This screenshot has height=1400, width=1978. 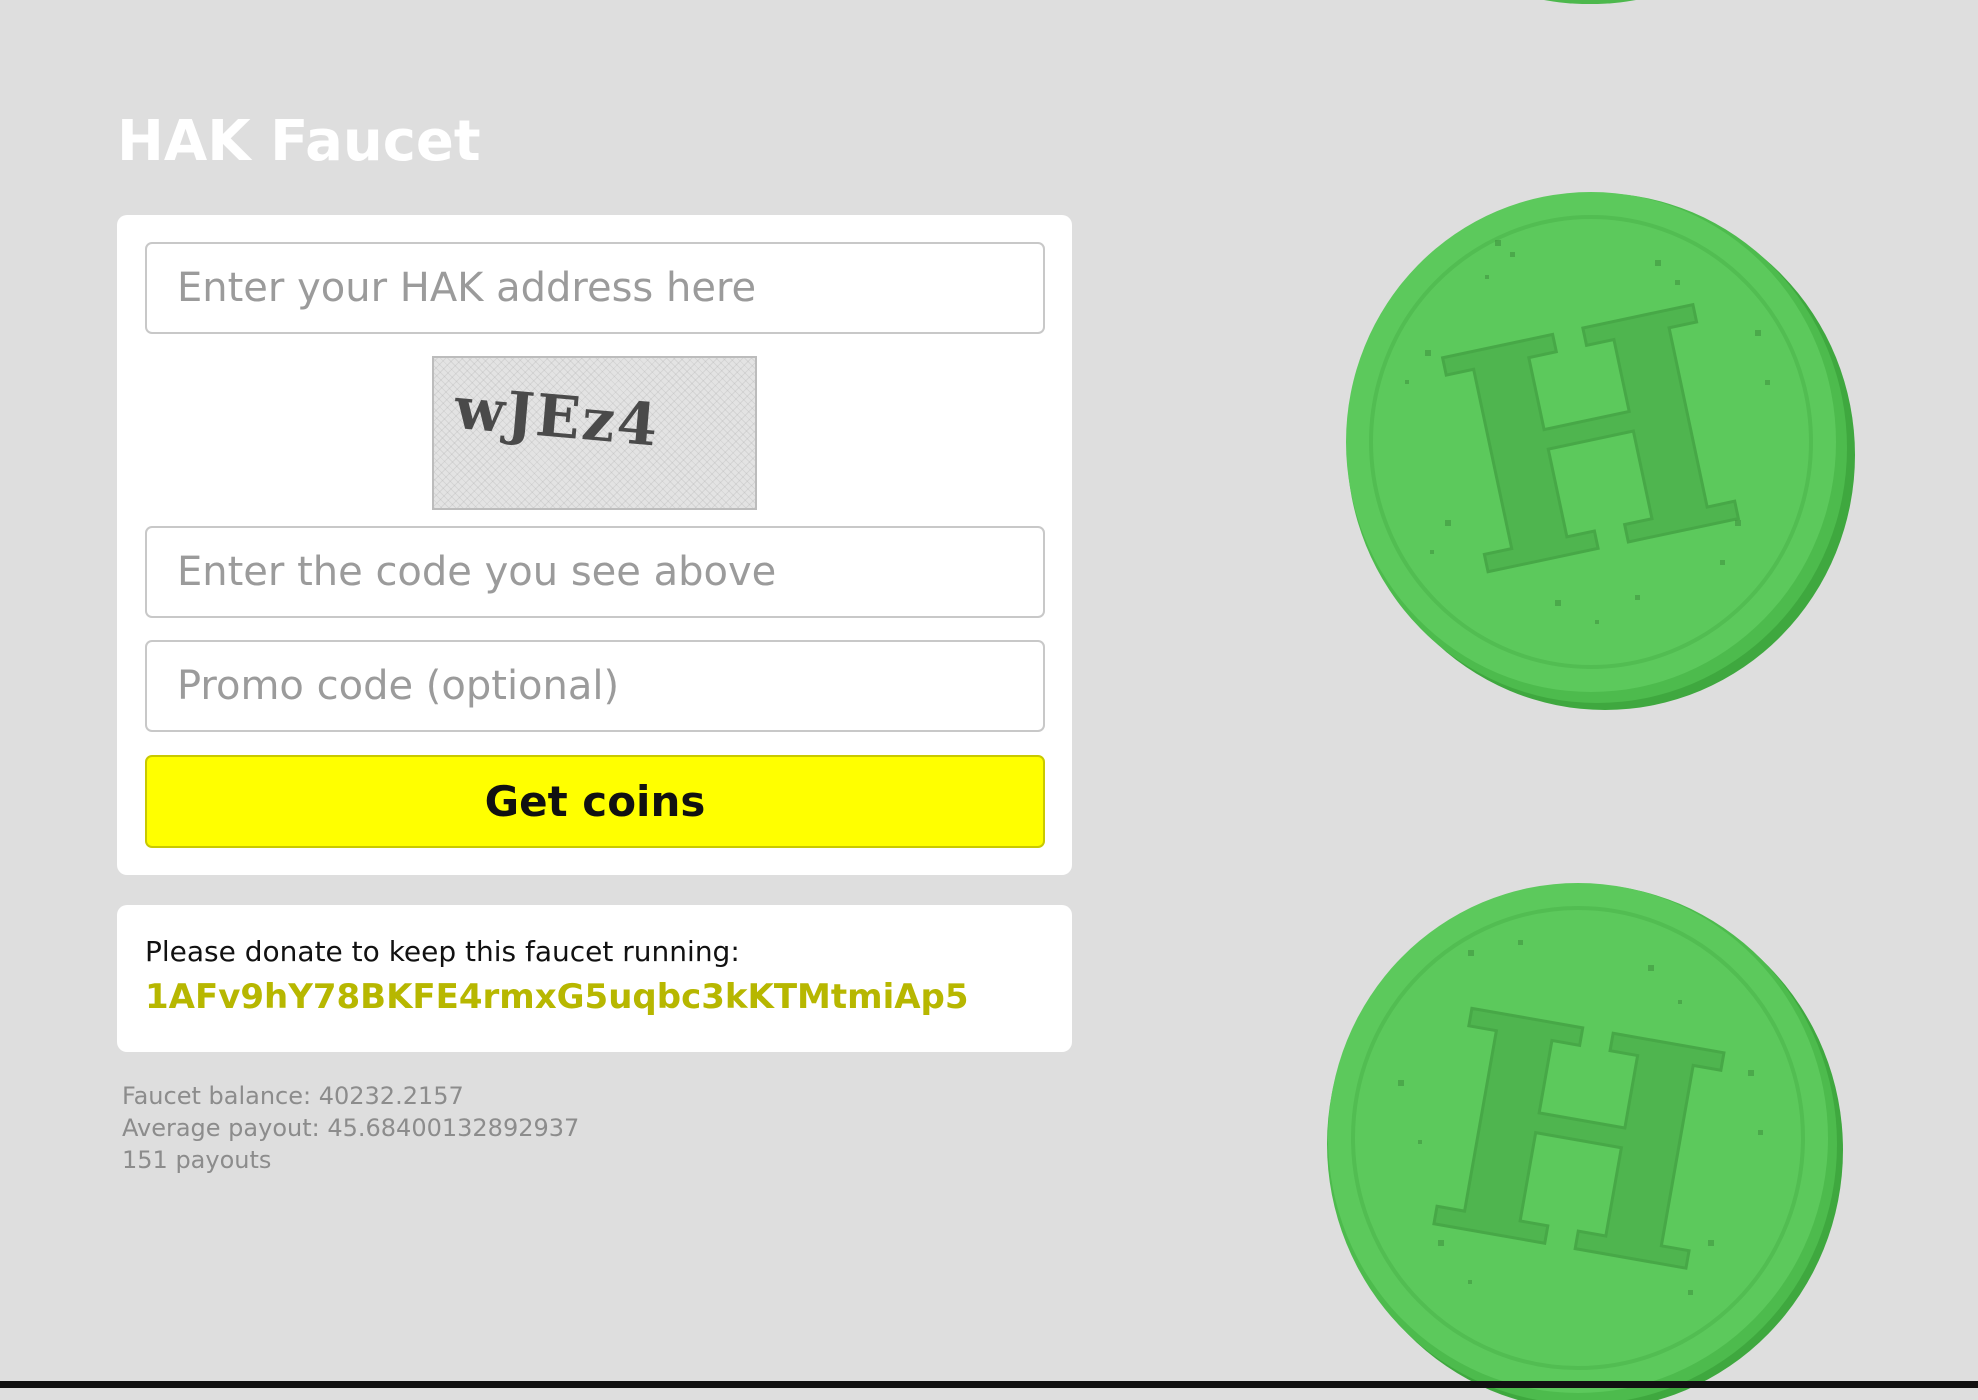 I want to click on get-coins-button: Get coins, so click(x=595, y=801).